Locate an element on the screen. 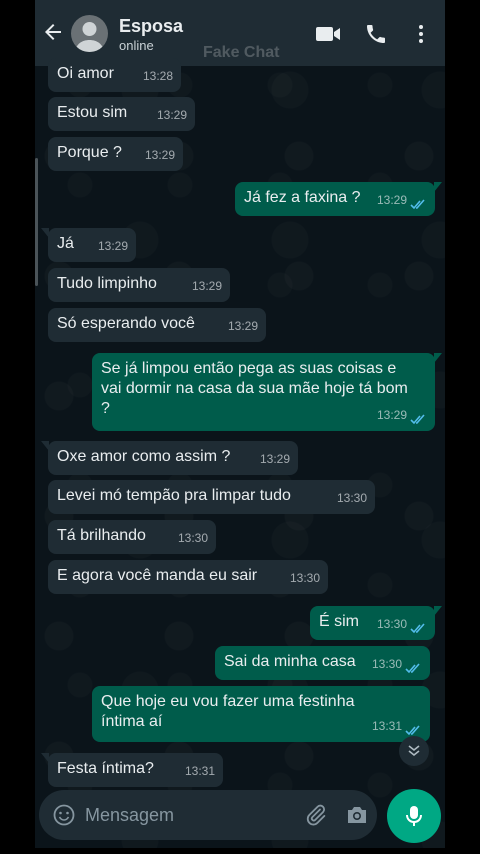  video-call-icon is located at coordinates (328, 34).